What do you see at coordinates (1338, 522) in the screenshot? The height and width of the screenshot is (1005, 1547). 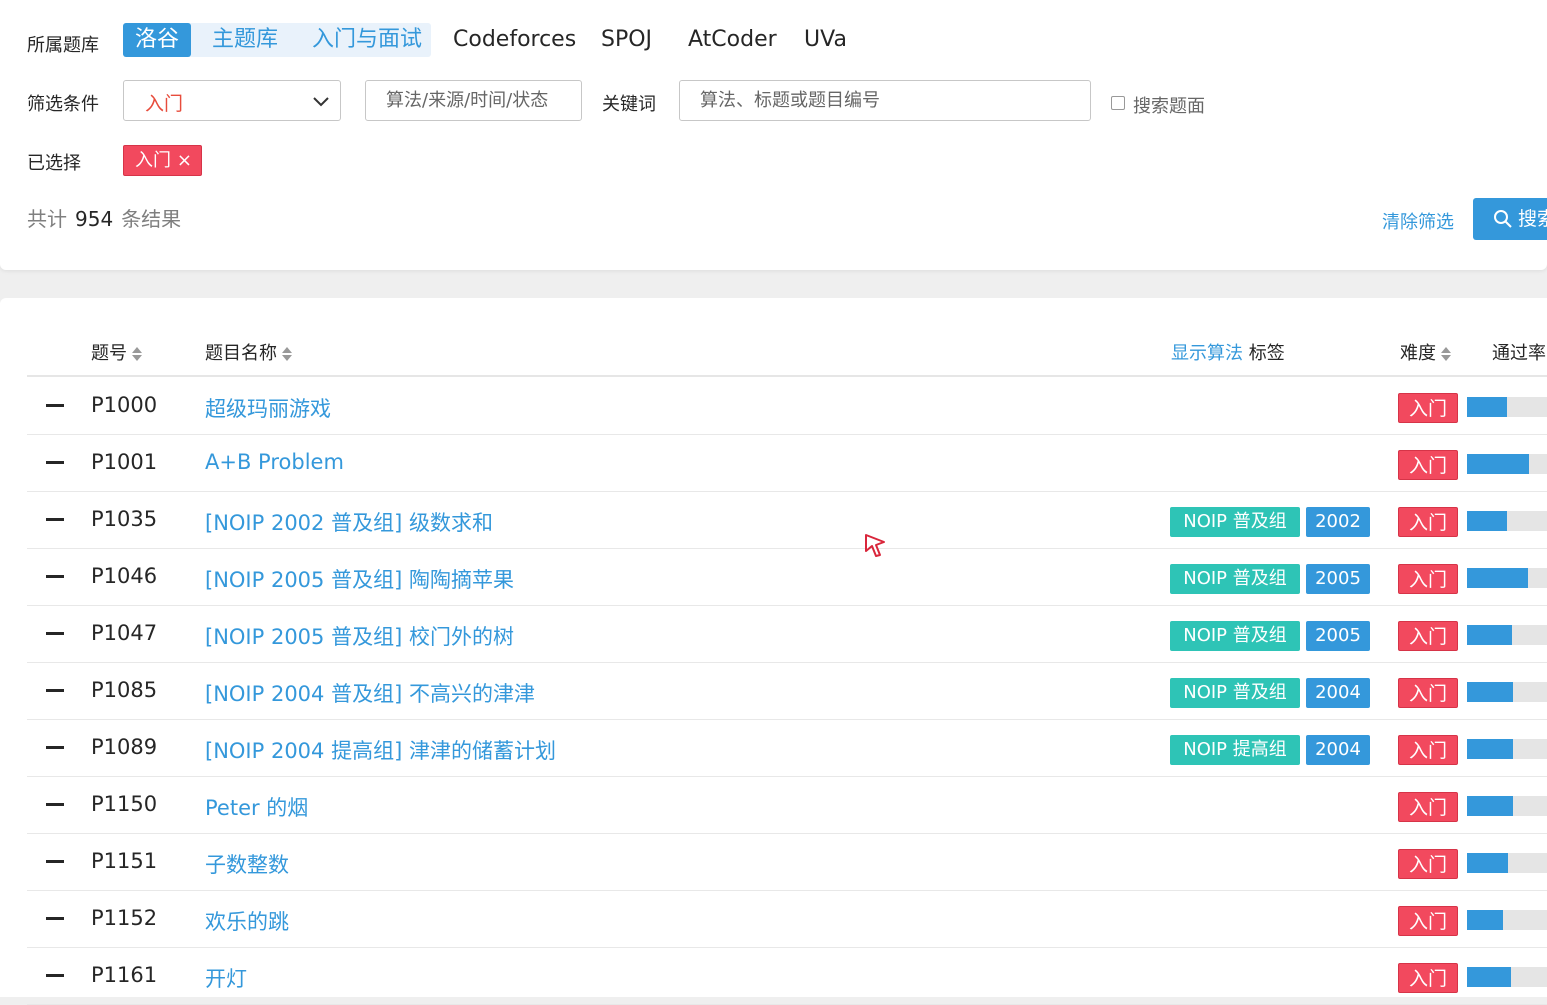 I see `year-tag: 2002` at bounding box center [1338, 522].